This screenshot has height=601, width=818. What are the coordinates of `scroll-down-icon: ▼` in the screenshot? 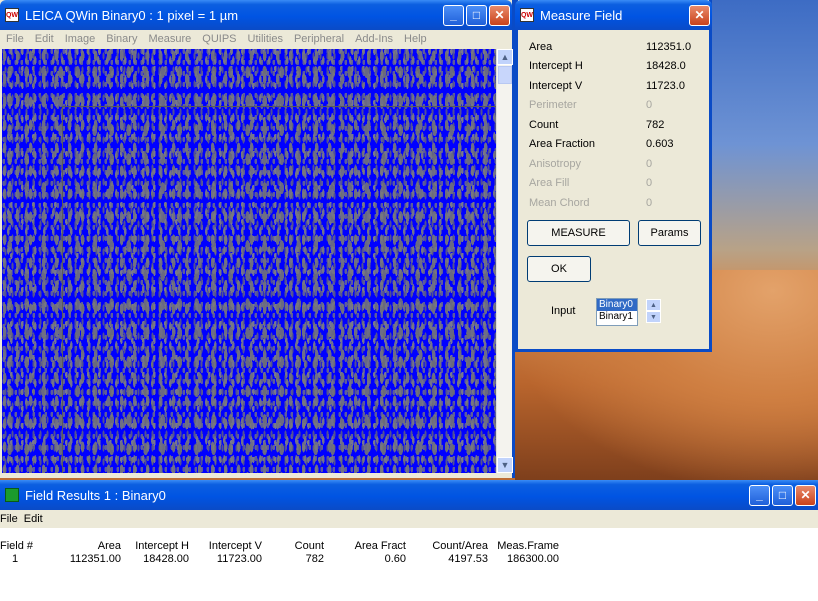 It's located at (505, 465).